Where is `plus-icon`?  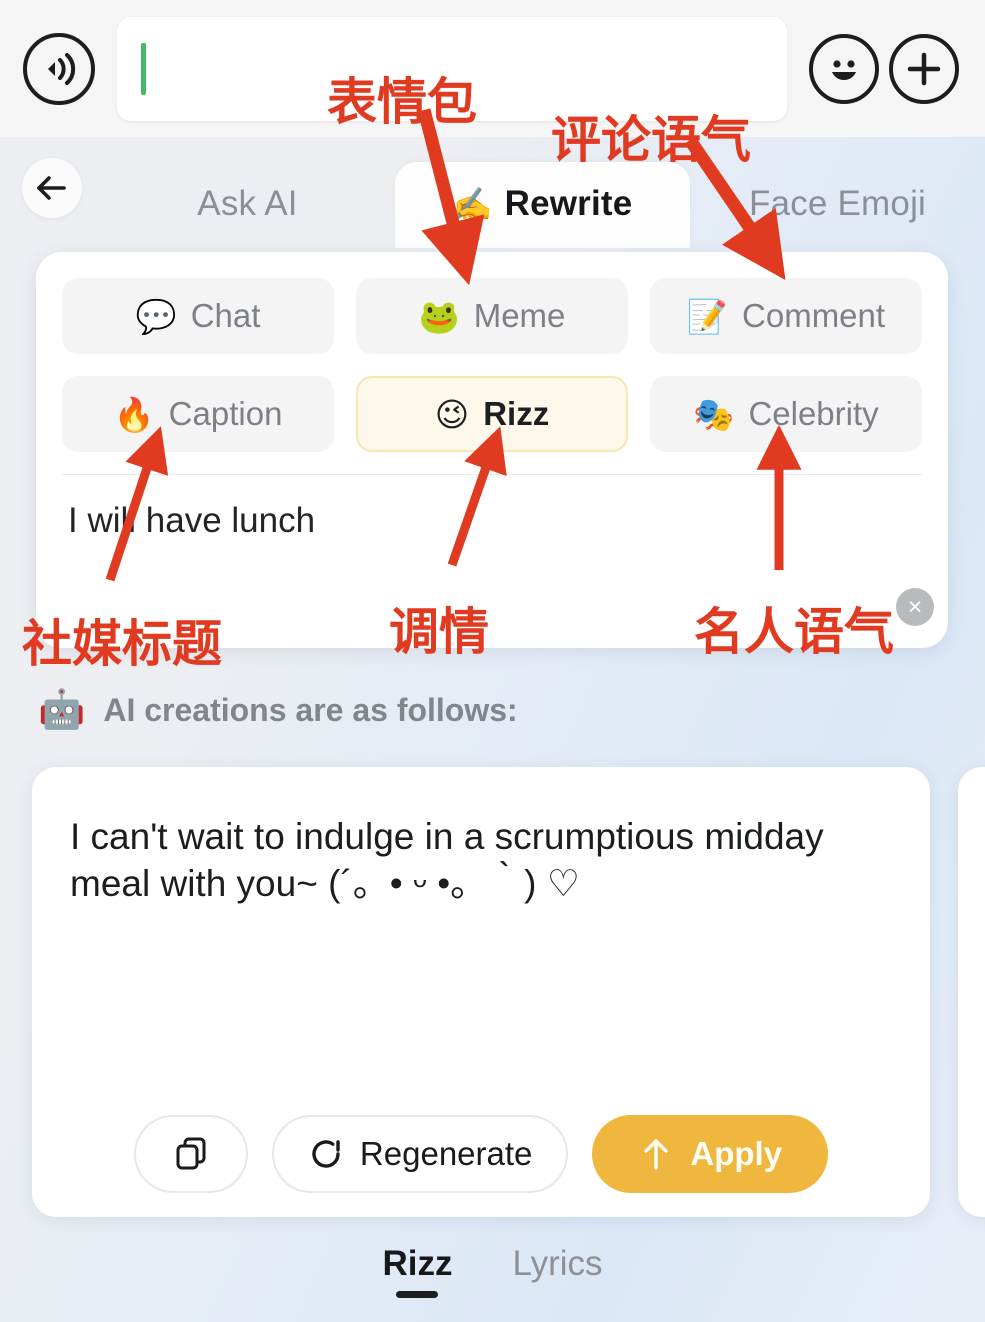
plus-icon is located at coordinates (924, 68).